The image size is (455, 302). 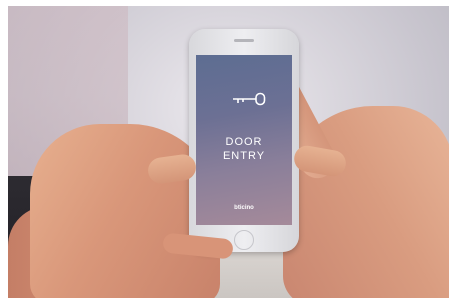 I want to click on door-entry-line1: DOOR, so click(x=244, y=142).